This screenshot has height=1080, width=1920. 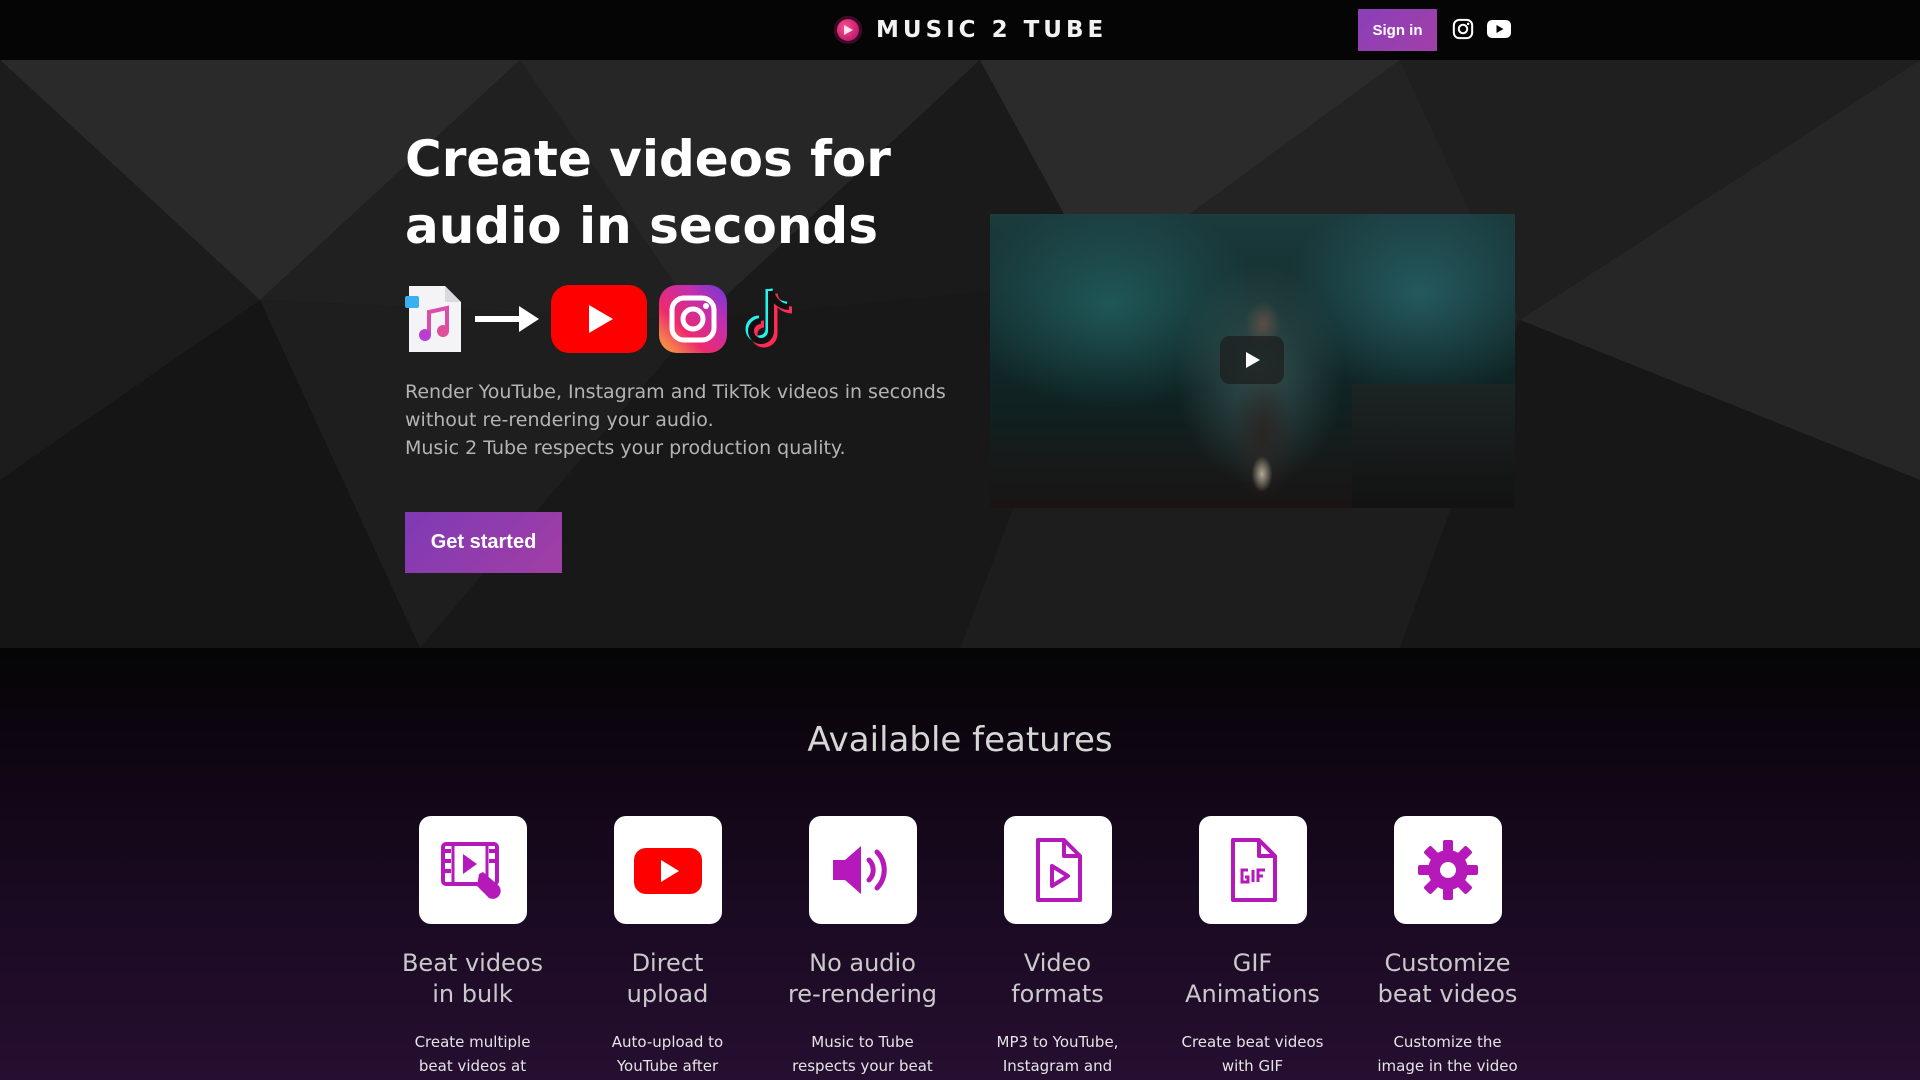 What do you see at coordinates (472, 979) in the screenshot?
I see `feature-title: Beat videos in bulk` at bounding box center [472, 979].